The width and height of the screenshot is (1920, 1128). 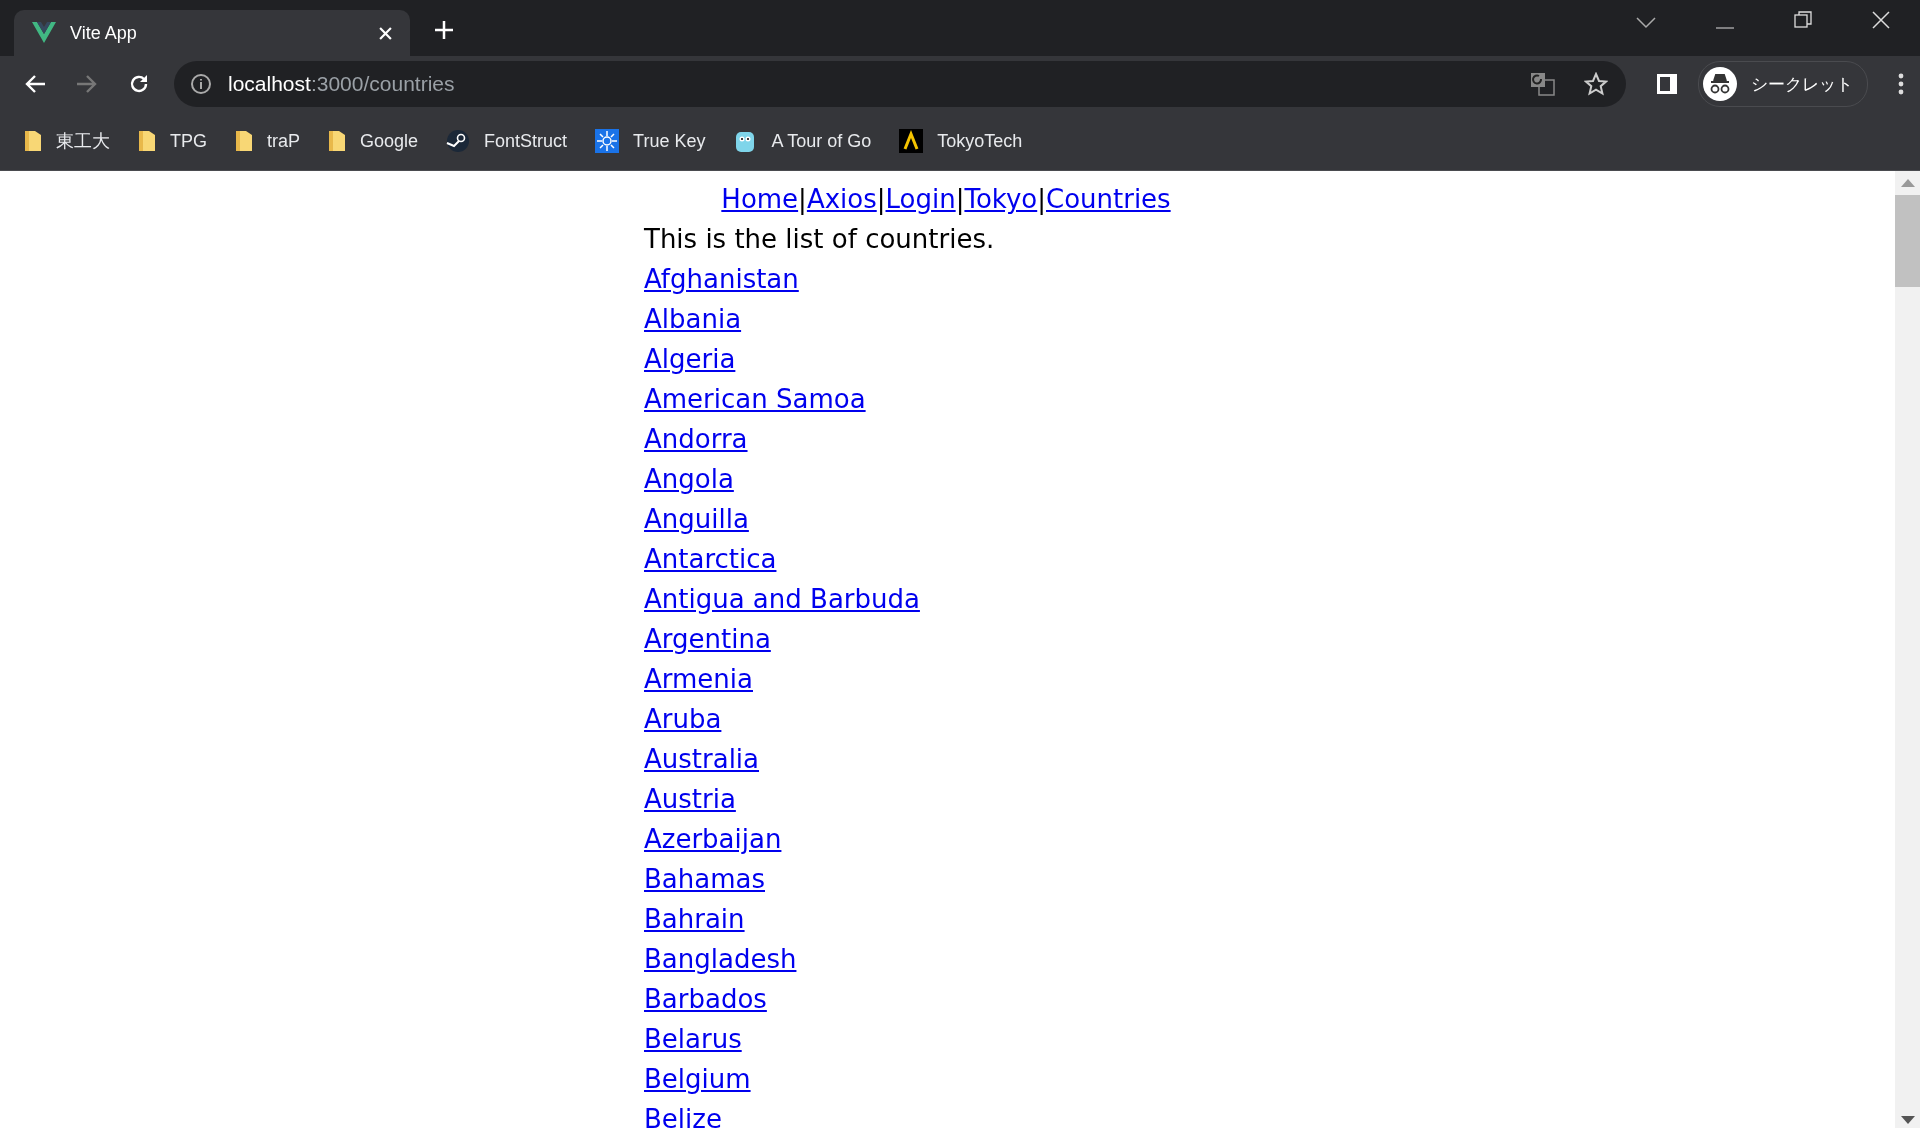 What do you see at coordinates (683, 1116) in the screenshot?
I see `country-link: Belize` at bounding box center [683, 1116].